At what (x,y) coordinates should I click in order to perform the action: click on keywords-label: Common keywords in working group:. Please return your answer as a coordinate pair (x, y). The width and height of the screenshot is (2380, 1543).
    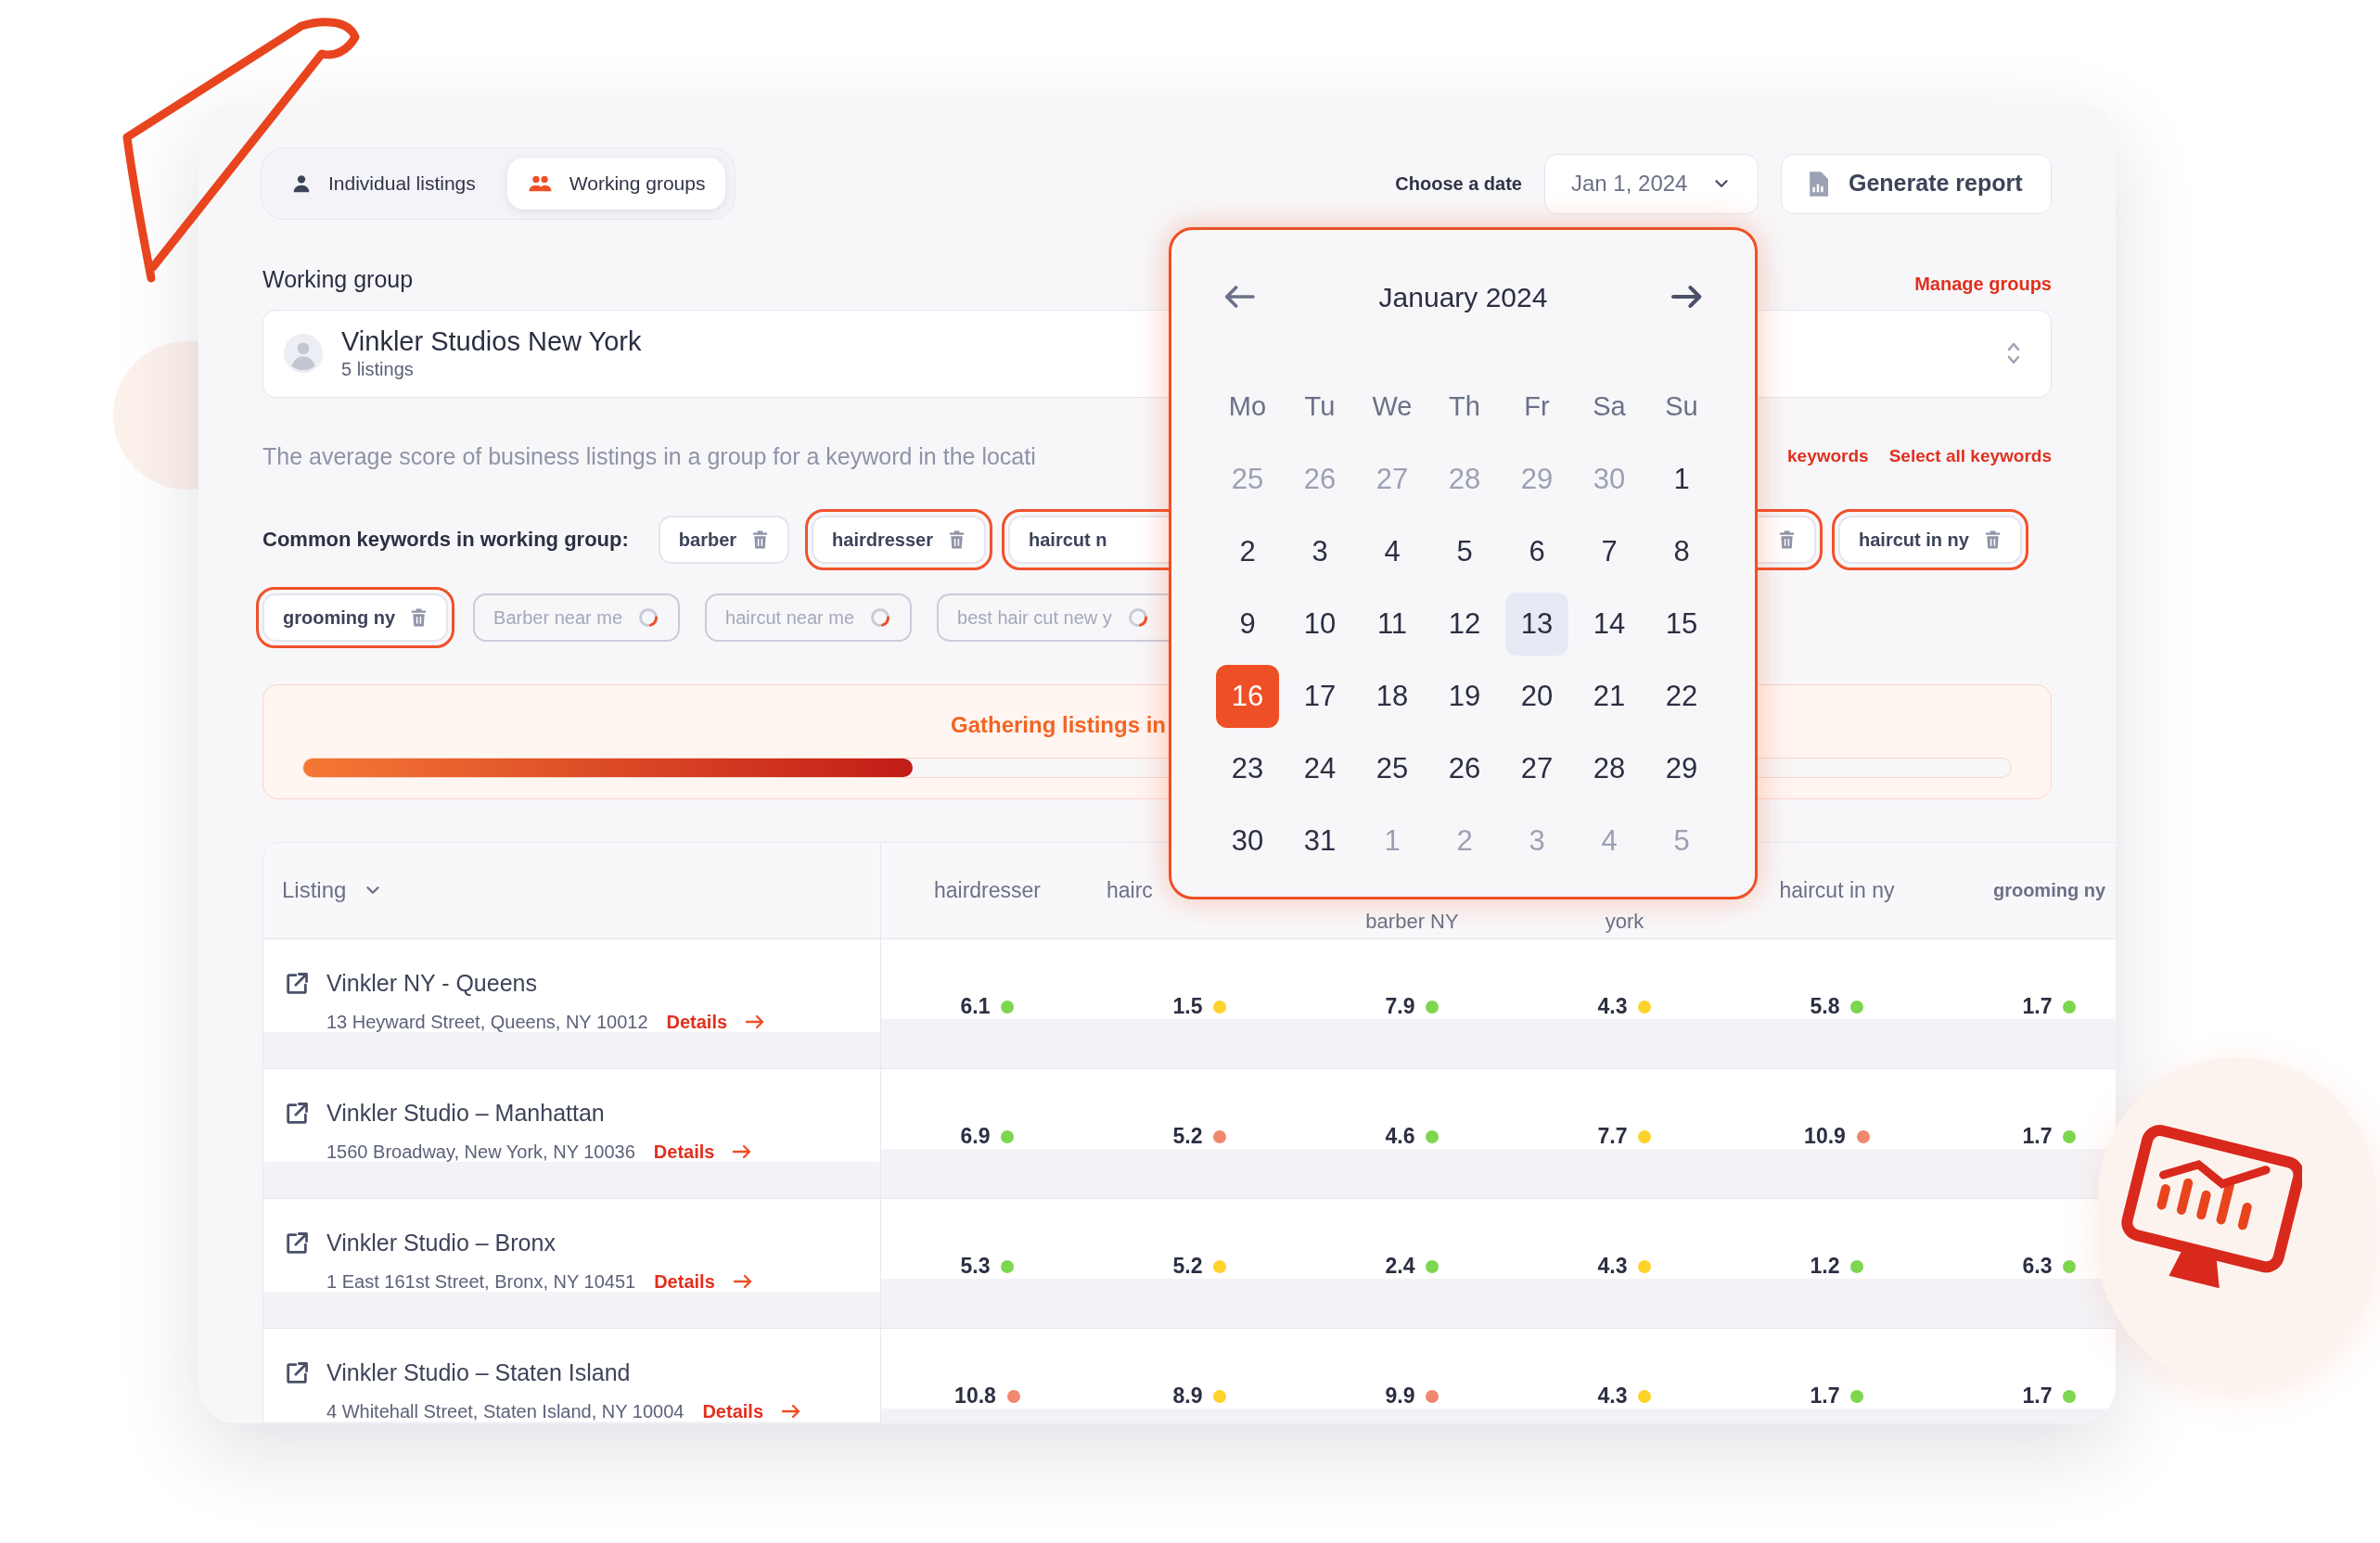
    Looking at the image, I should click on (445, 540).